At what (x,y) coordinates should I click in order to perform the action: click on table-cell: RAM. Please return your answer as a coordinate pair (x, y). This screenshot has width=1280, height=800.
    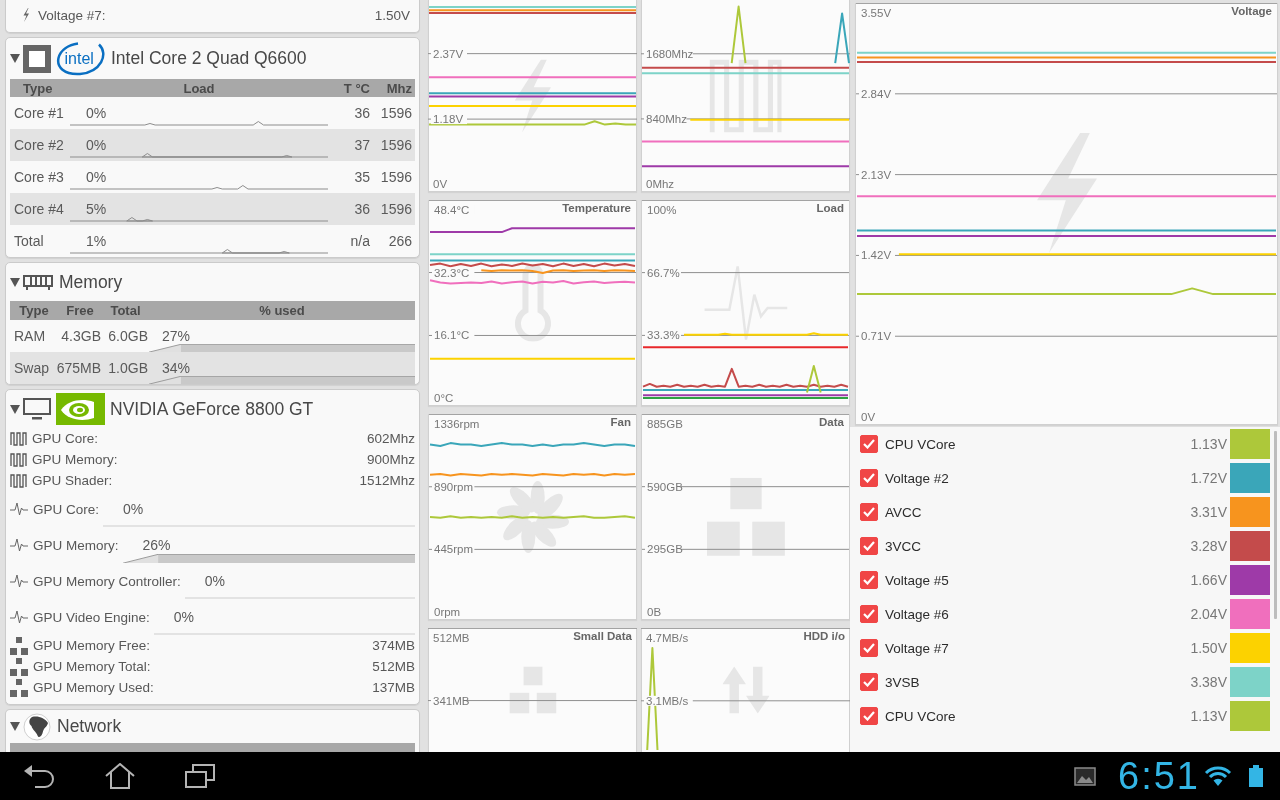
    Looking at the image, I should click on (30, 336).